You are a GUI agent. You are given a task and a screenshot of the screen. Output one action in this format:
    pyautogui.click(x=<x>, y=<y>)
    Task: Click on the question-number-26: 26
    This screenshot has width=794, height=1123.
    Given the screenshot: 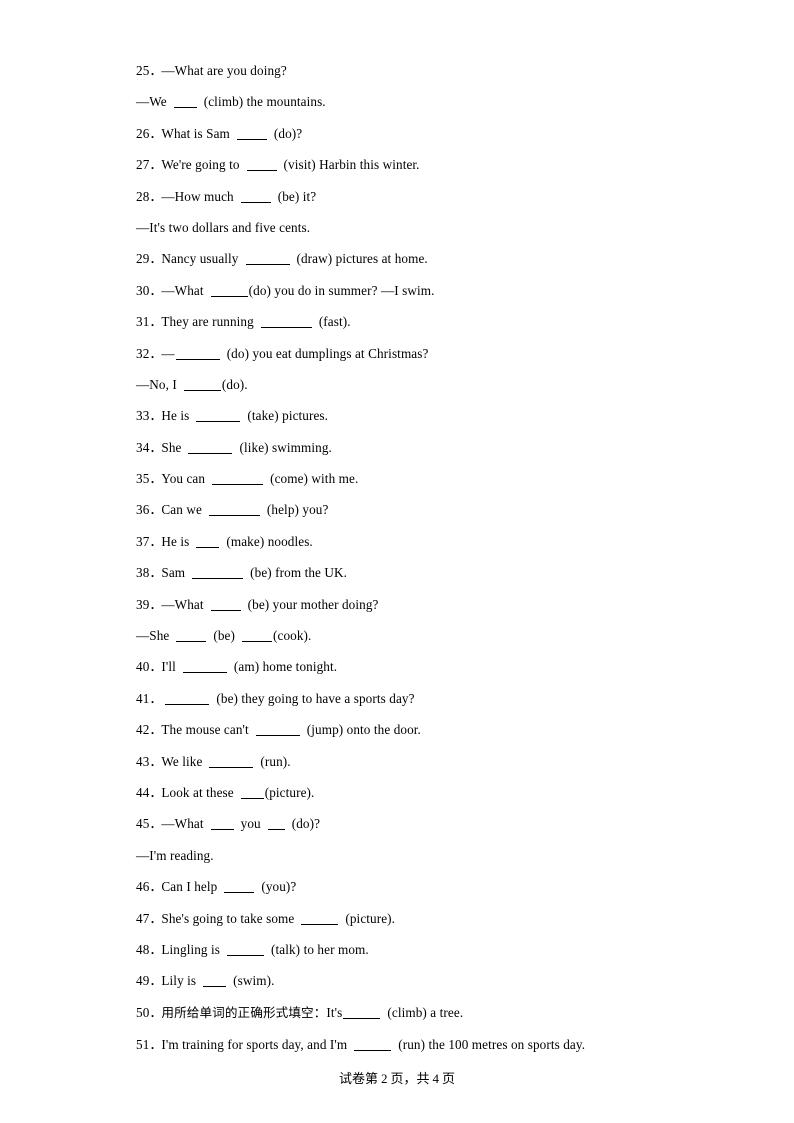 What is the action you would take?
    pyautogui.click(x=143, y=133)
    